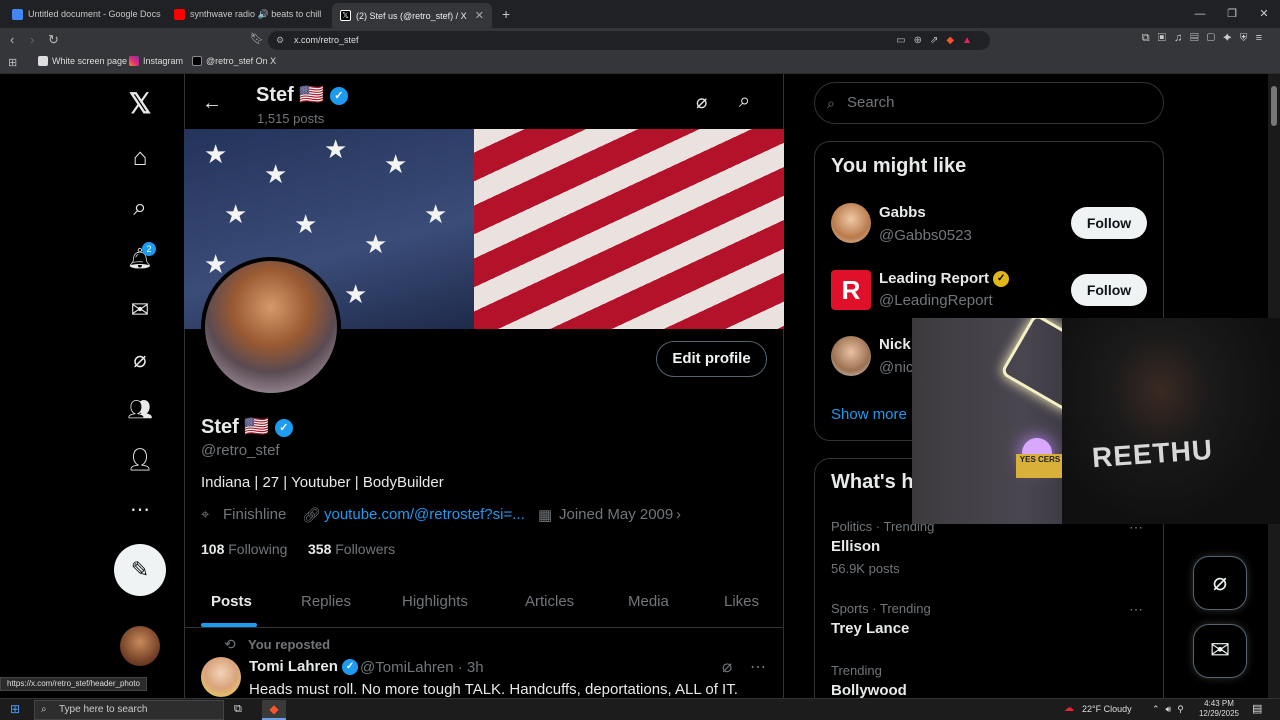 The width and height of the screenshot is (1280, 720). What do you see at coordinates (1232, 14) in the screenshot?
I see `restore-icon: ❐` at bounding box center [1232, 14].